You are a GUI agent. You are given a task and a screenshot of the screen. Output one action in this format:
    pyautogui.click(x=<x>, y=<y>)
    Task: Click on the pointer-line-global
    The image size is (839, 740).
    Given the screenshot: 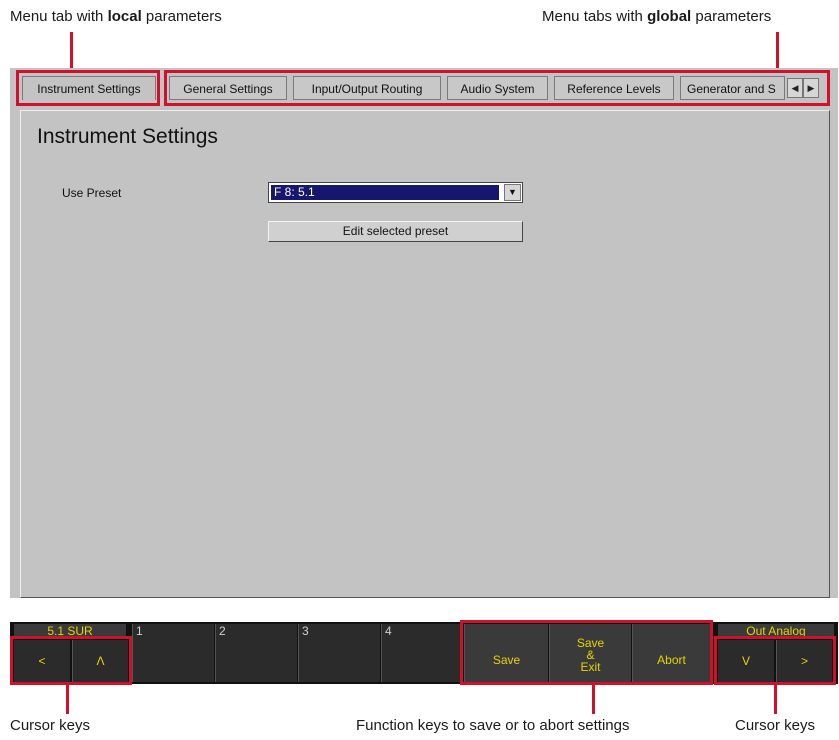 What is the action you would take?
    pyautogui.click(x=777, y=51)
    